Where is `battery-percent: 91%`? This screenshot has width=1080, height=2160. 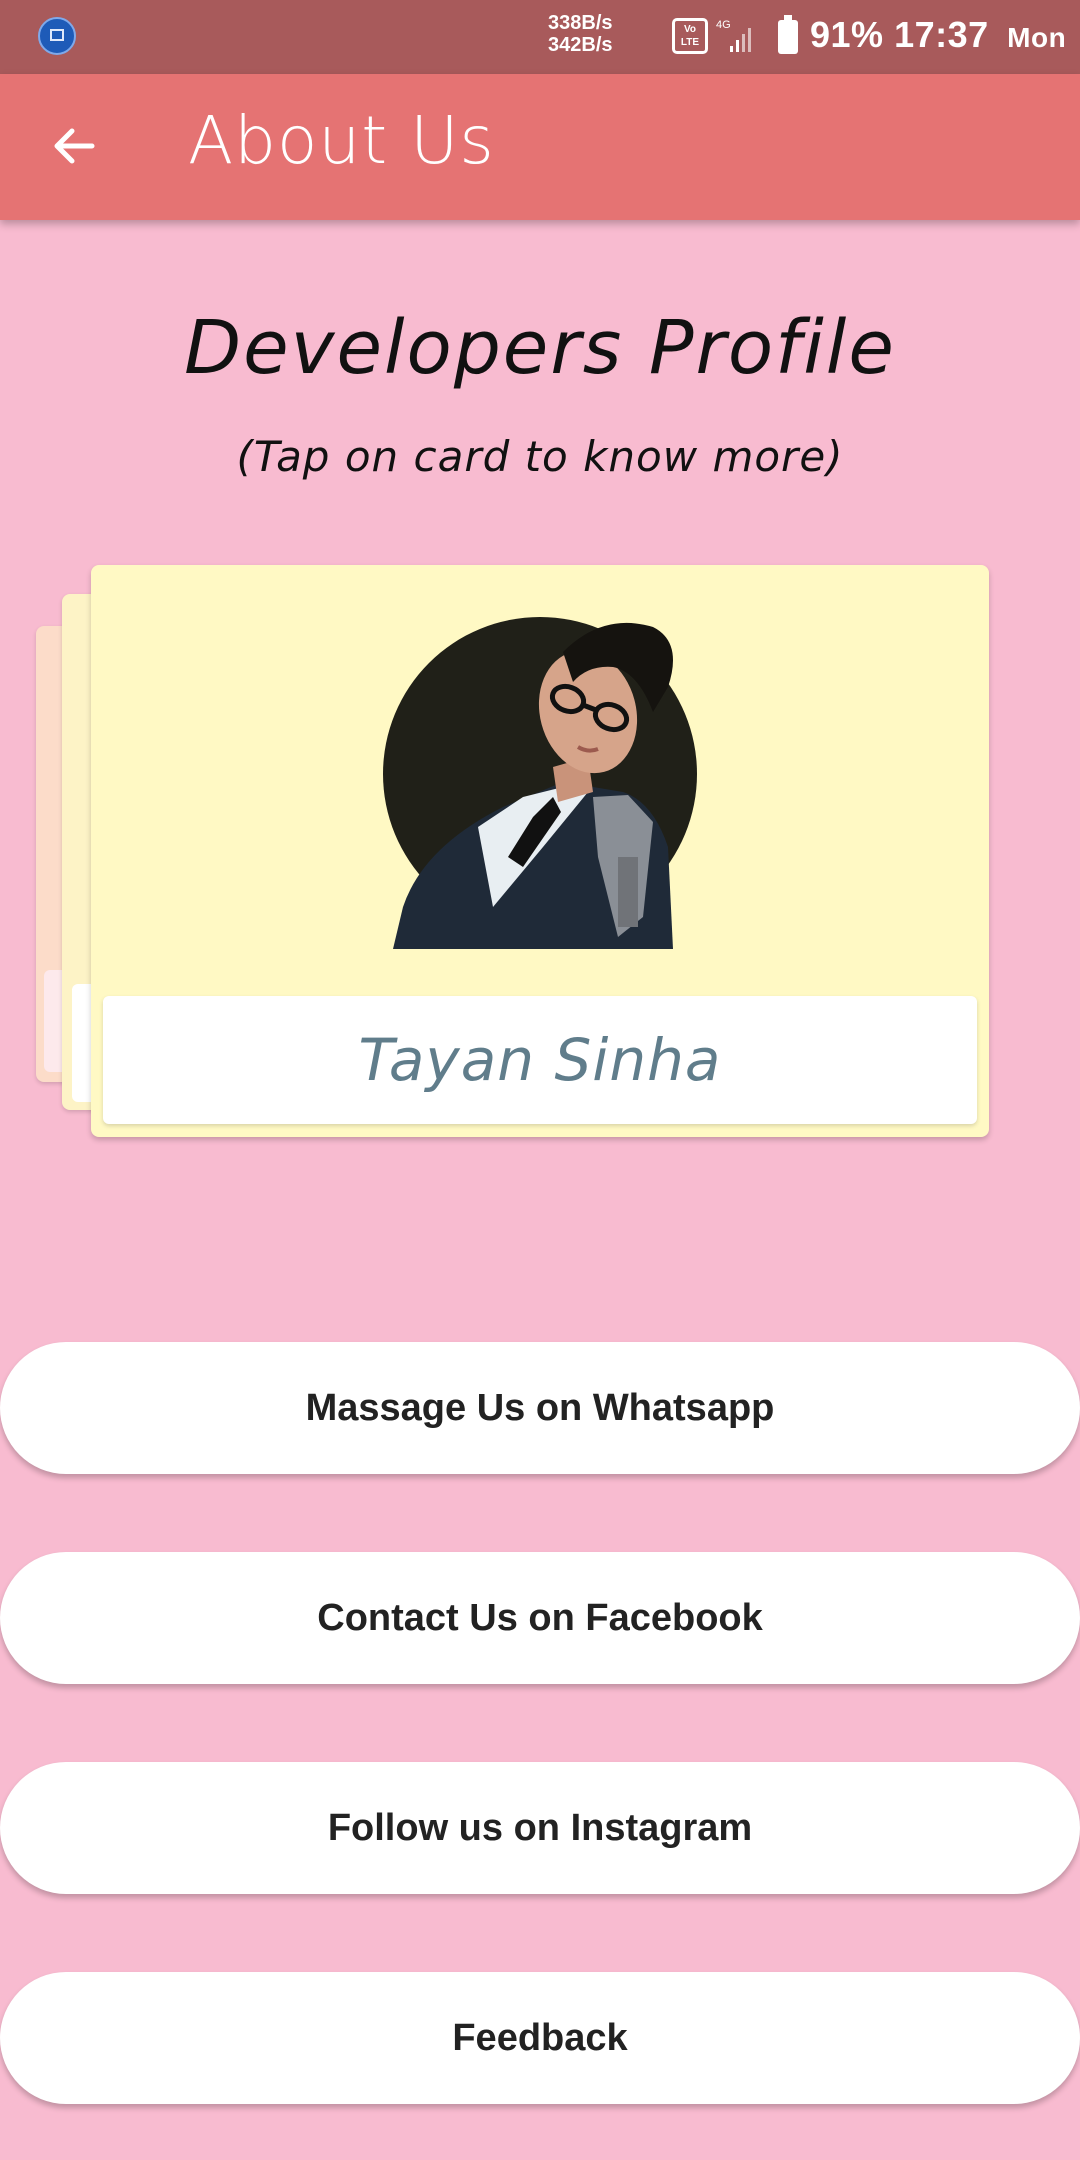 battery-percent: 91% is located at coordinates (847, 34).